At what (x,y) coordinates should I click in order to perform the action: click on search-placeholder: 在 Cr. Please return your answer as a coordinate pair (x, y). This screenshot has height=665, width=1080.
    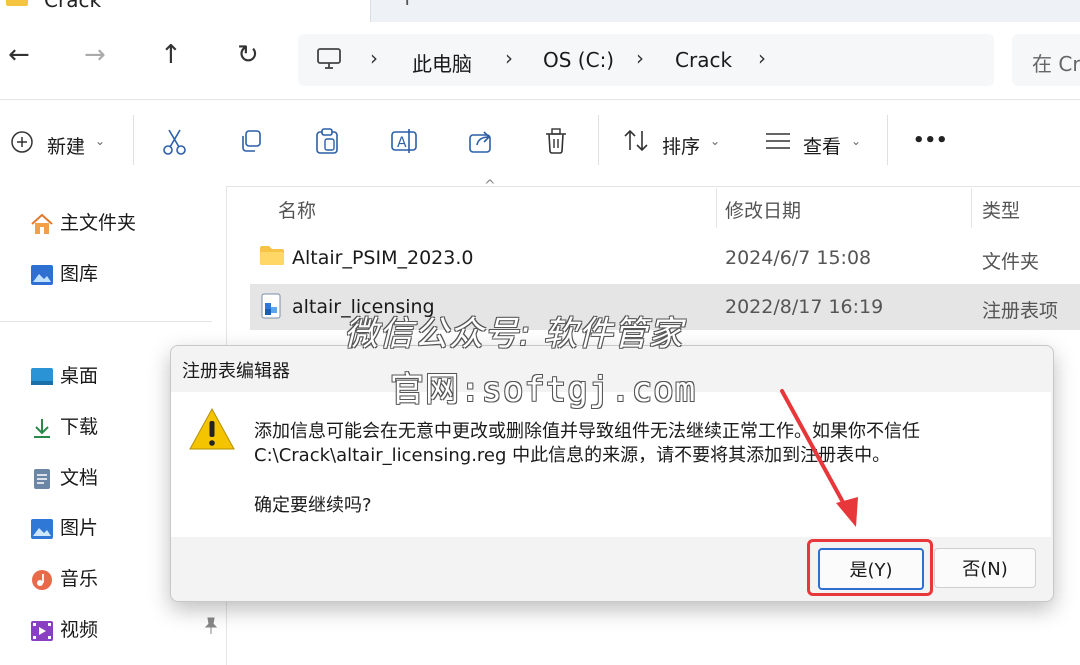
    Looking at the image, I should click on (1056, 64).